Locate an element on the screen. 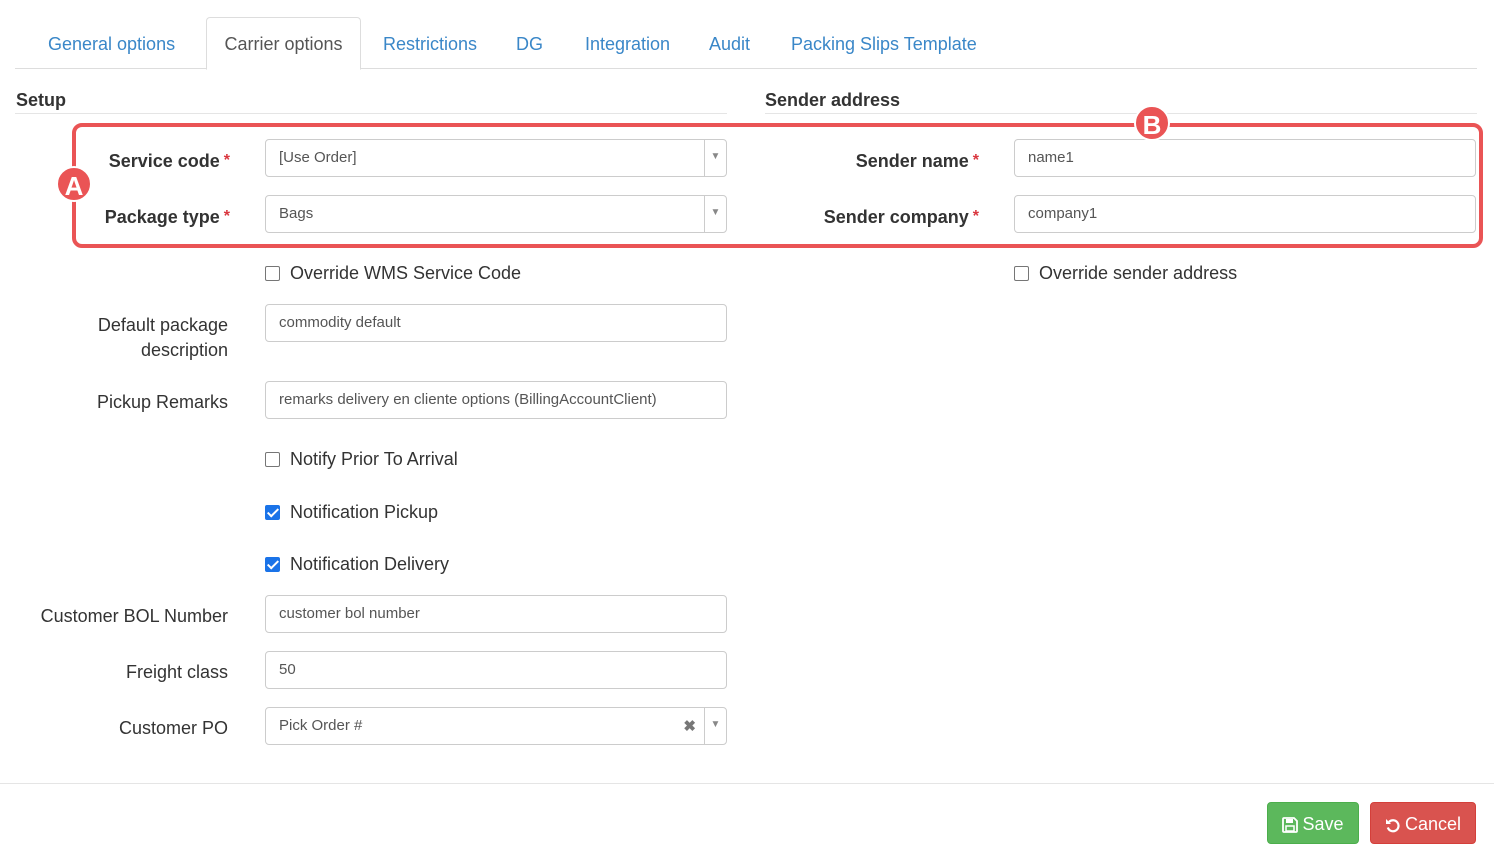 The image size is (1494, 861). tab-dg: DG is located at coordinates (529, 44).